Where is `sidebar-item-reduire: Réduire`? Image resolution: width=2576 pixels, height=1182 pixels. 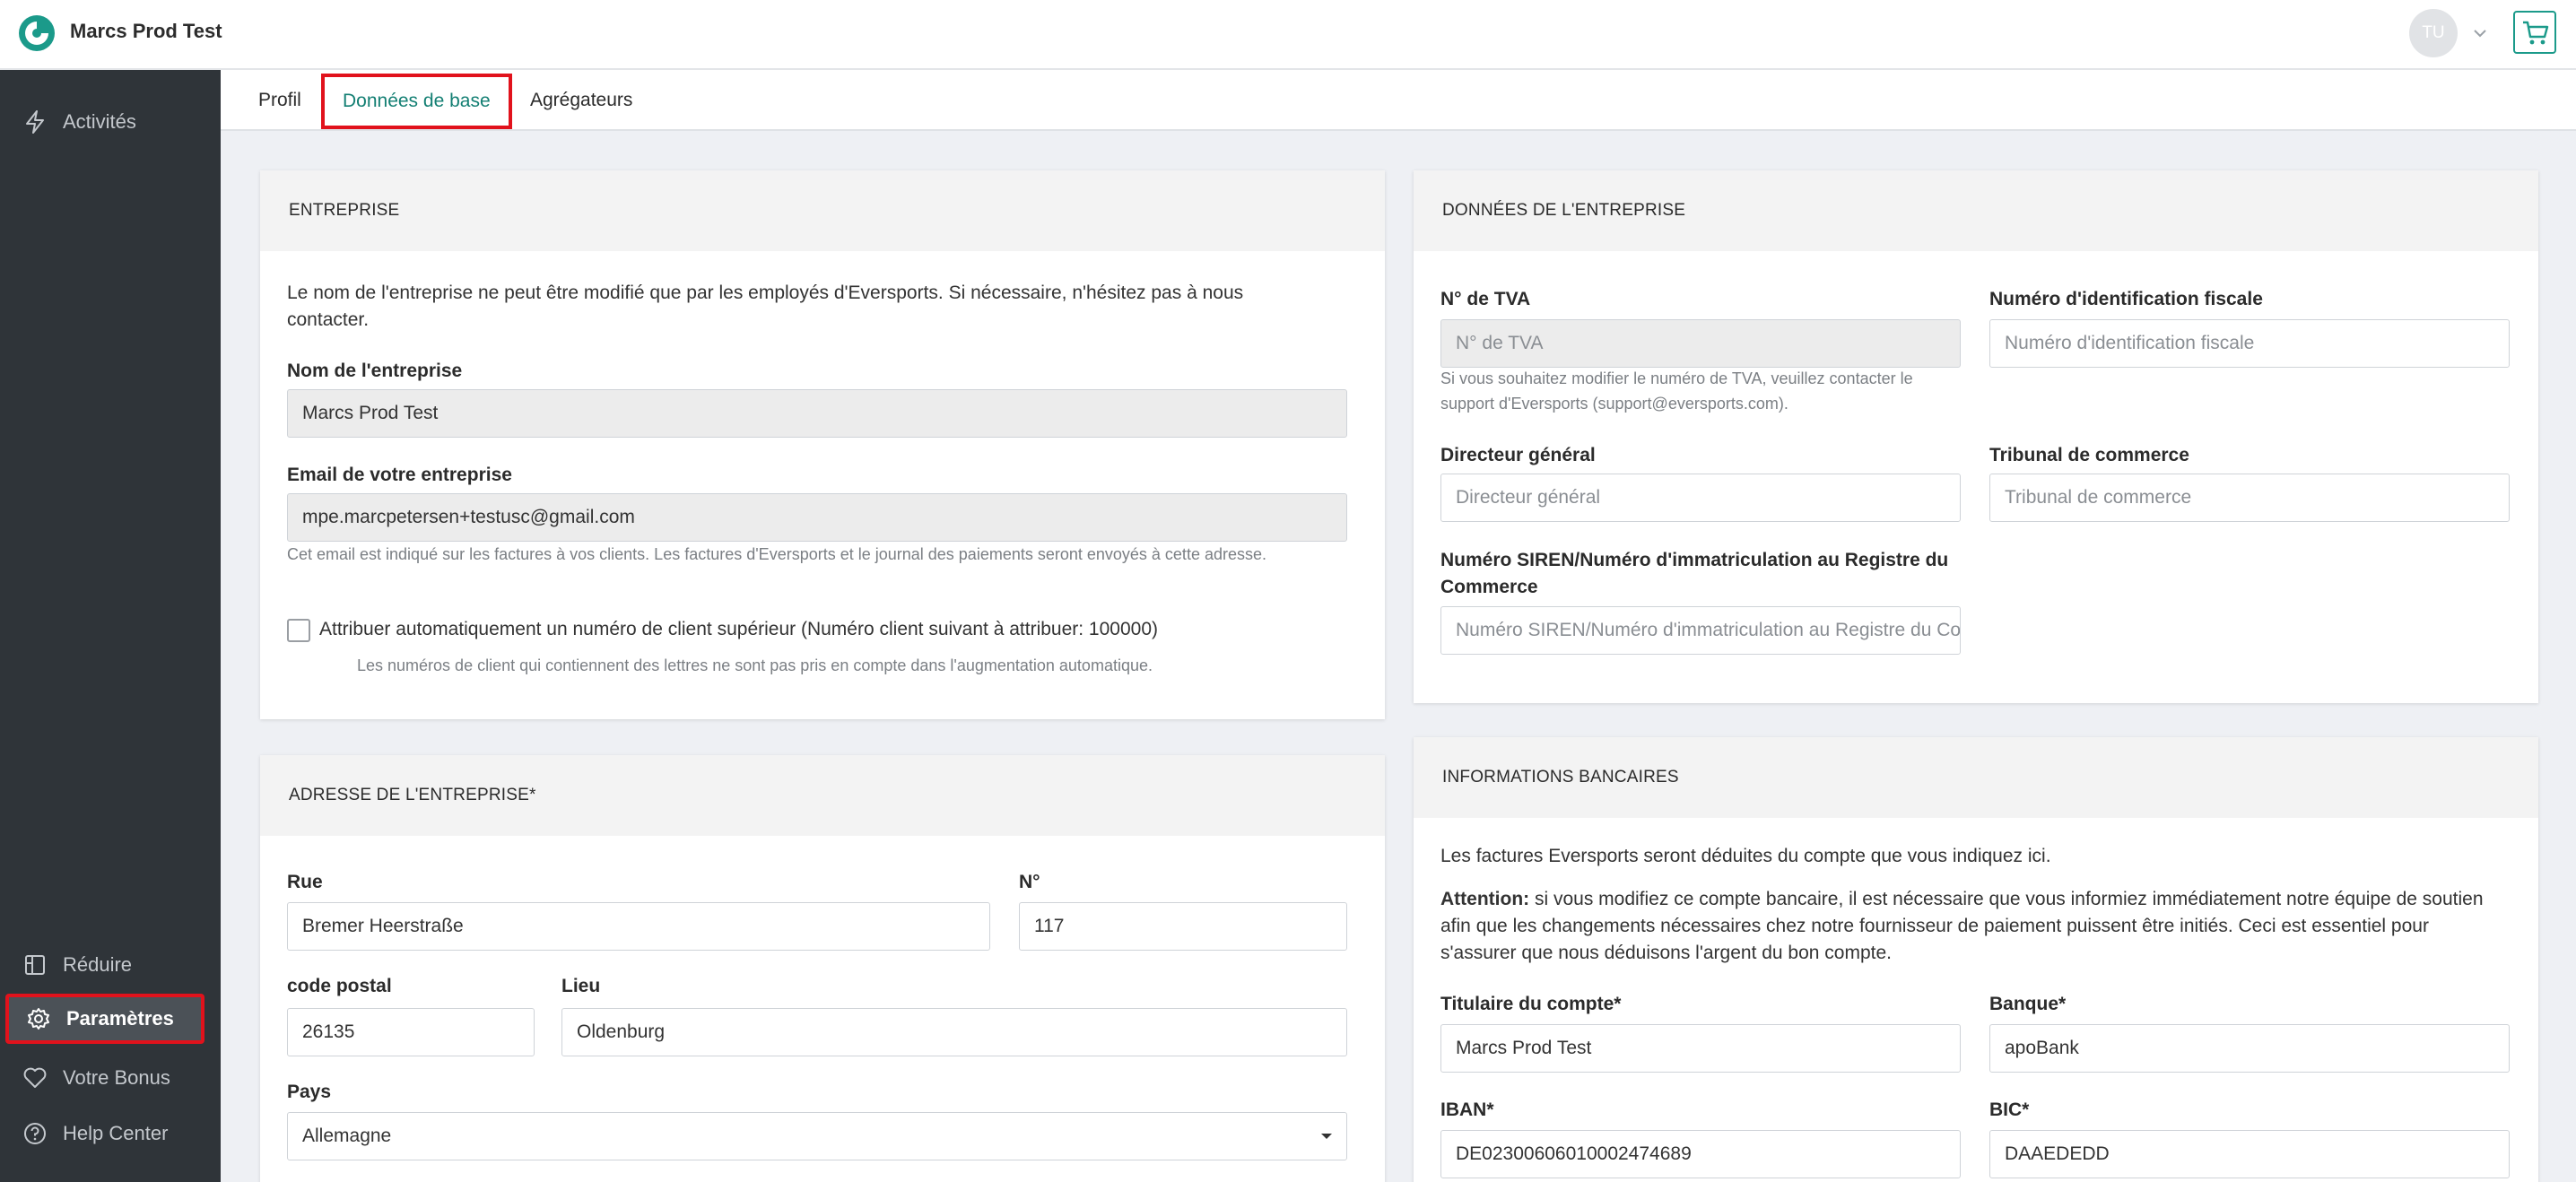 sidebar-item-reduire: Réduire is located at coordinates (110, 965).